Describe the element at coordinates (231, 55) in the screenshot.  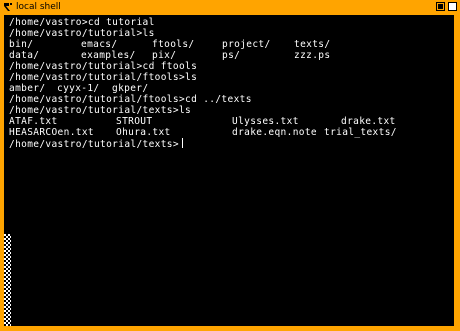
I see `terminal-text: ps/` at that location.